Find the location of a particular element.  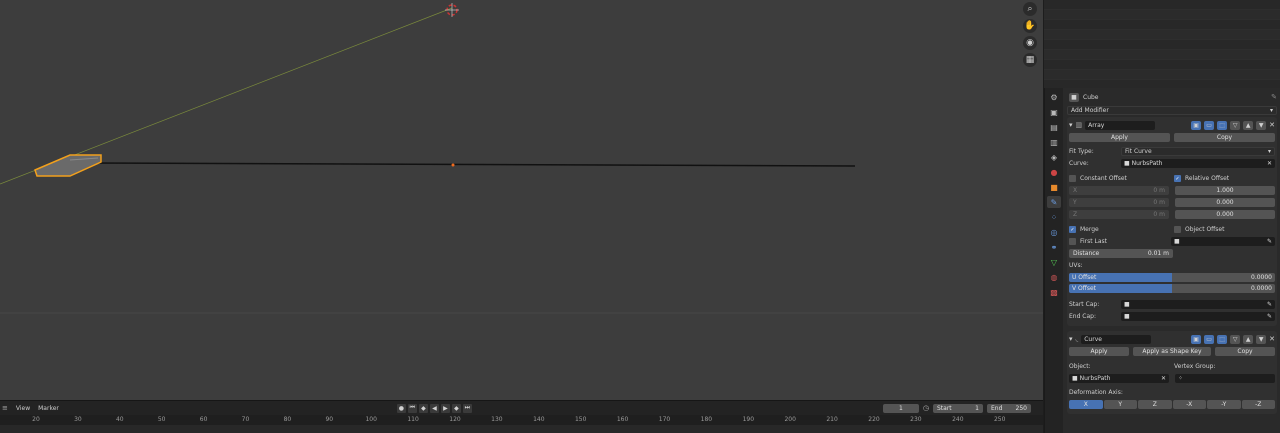

jump-start-icon: ⏮ is located at coordinates (412, 408).